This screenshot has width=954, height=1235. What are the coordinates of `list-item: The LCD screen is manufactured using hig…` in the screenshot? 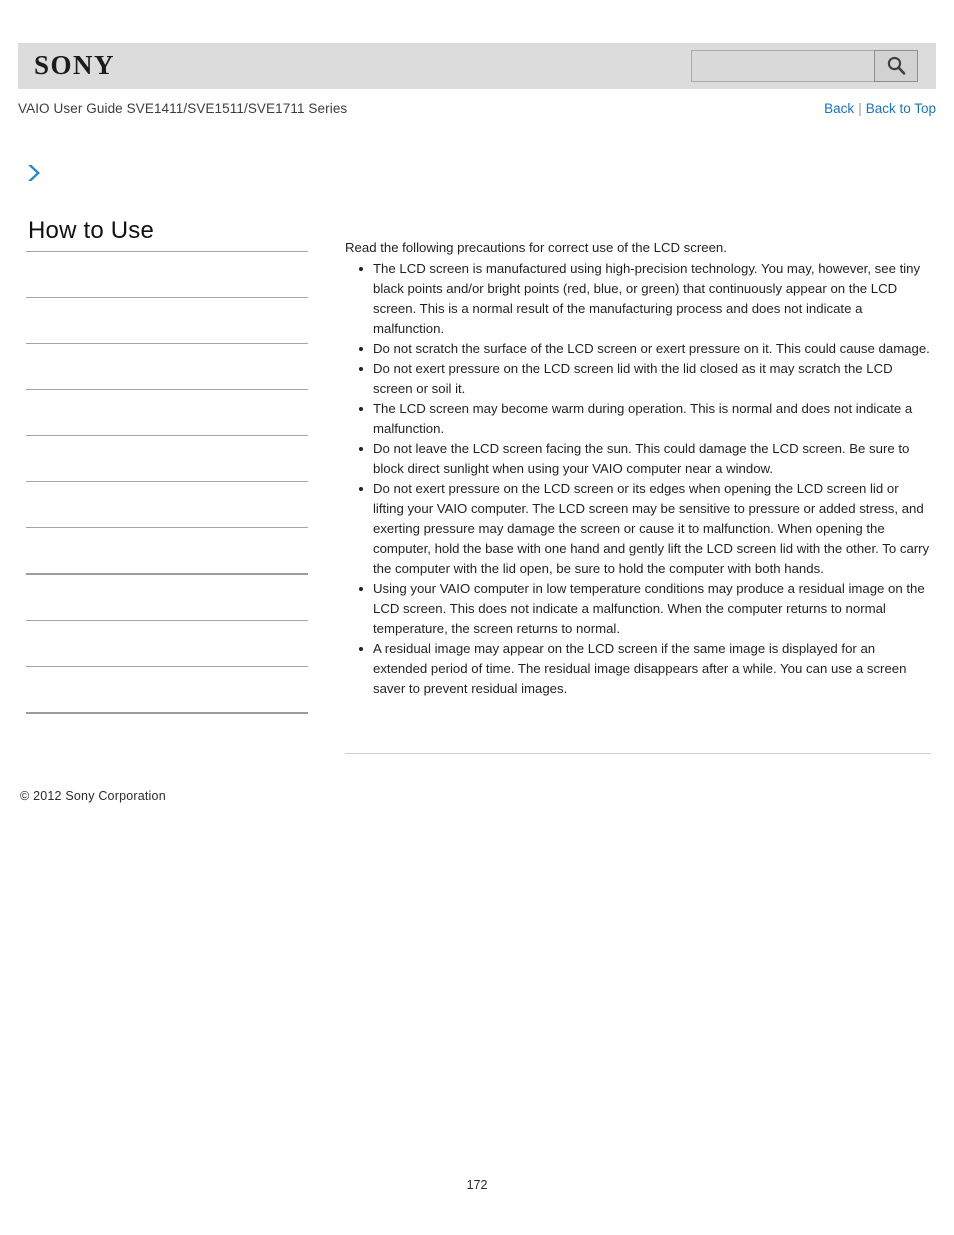 It's located at (645, 299).